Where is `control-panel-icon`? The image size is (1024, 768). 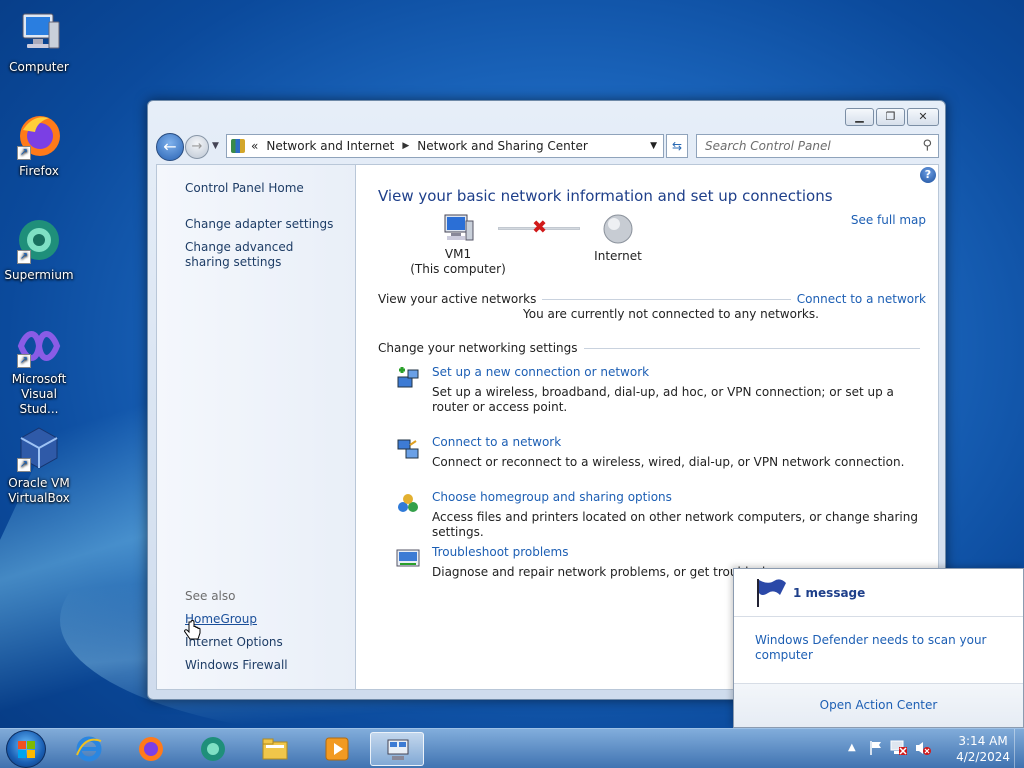 control-panel-icon is located at coordinates (238, 146).